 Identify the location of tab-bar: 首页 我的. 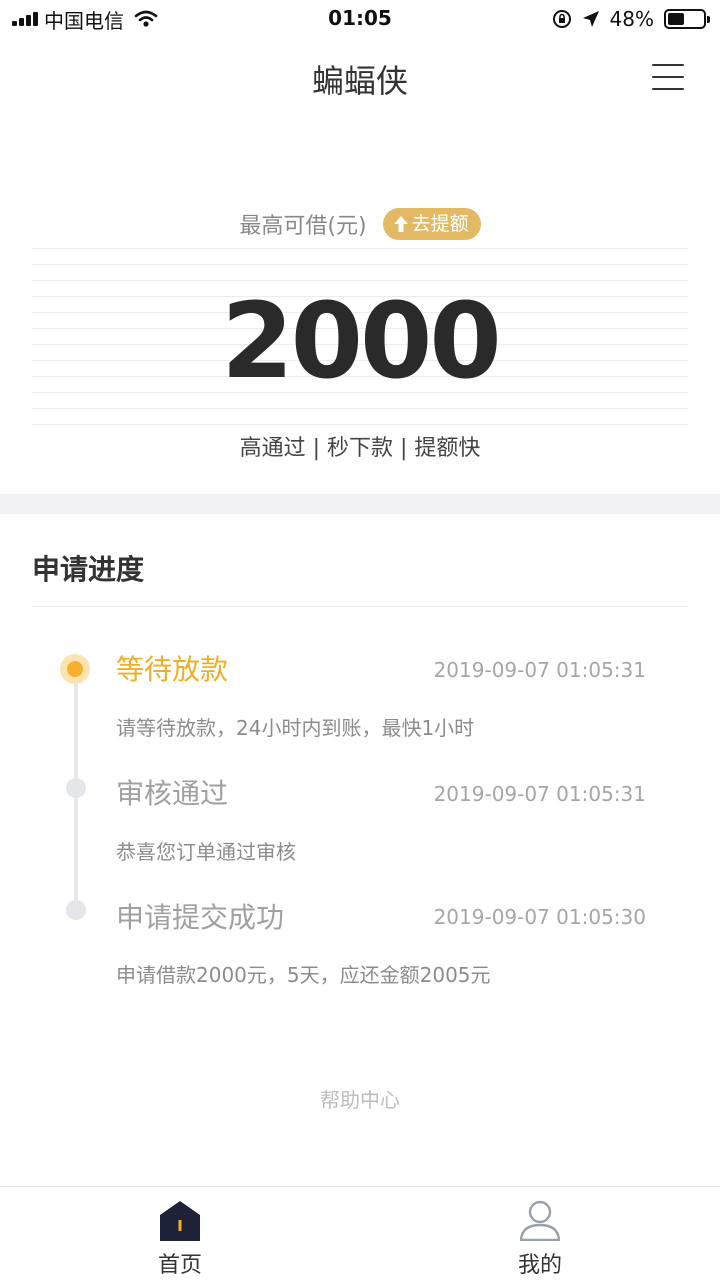
(360, 1233).